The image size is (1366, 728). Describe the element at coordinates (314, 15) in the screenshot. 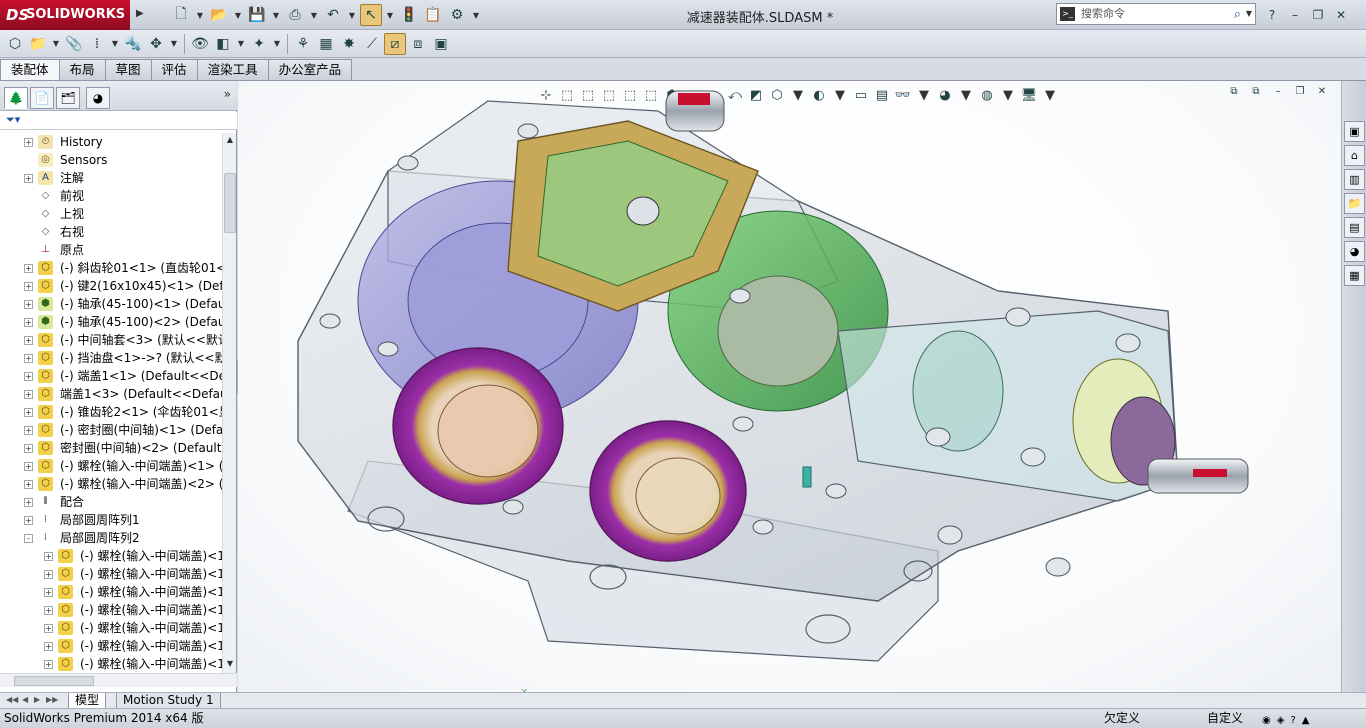

I see `print-dropdown-icon: ▼` at that location.